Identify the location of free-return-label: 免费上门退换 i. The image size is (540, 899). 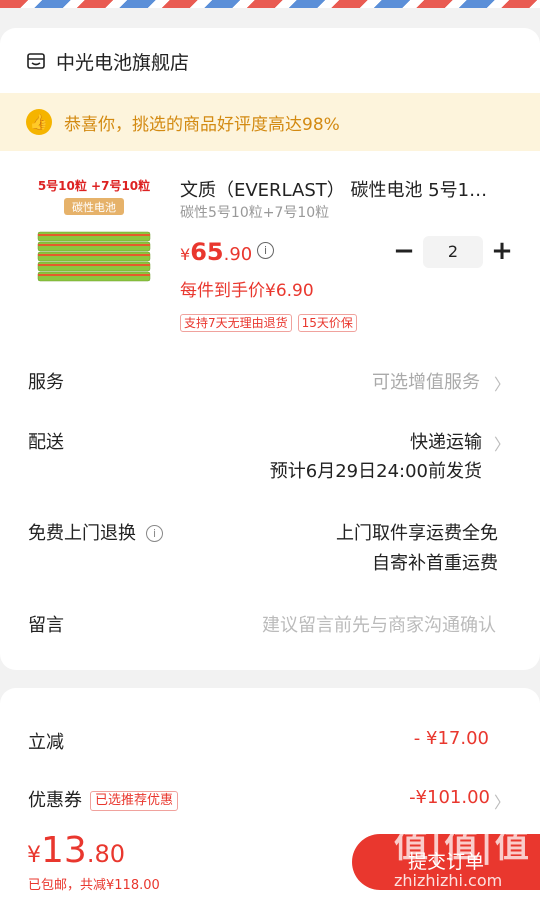
(95, 532).